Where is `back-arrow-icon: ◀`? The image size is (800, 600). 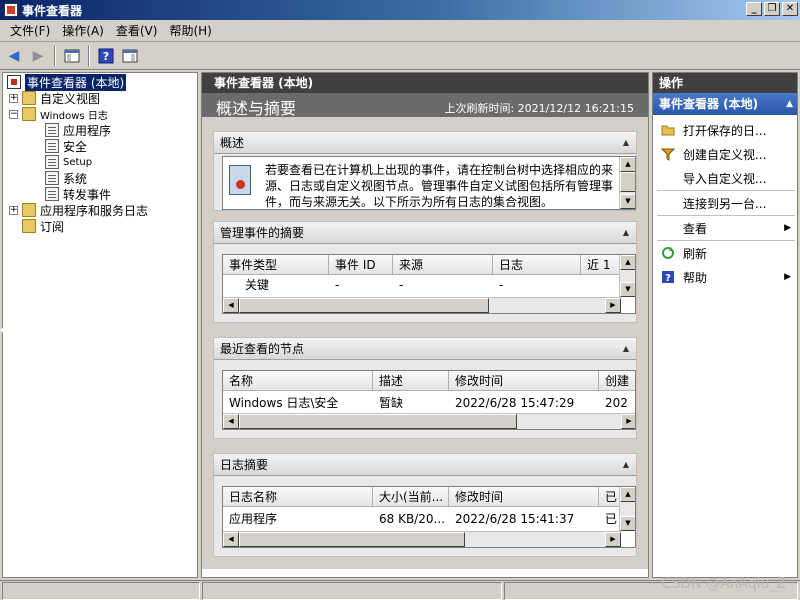
back-arrow-icon: ◀ is located at coordinates (14, 56).